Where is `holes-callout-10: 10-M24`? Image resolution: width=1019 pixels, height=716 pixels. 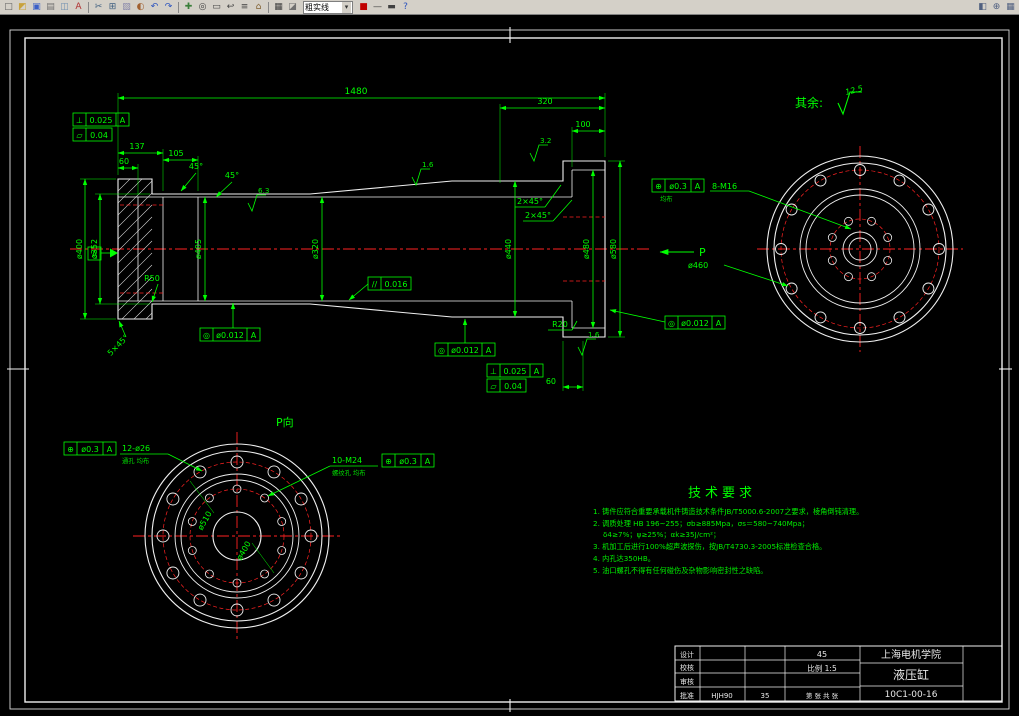 holes-callout-10: 10-M24 is located at coordinates (347, 460).